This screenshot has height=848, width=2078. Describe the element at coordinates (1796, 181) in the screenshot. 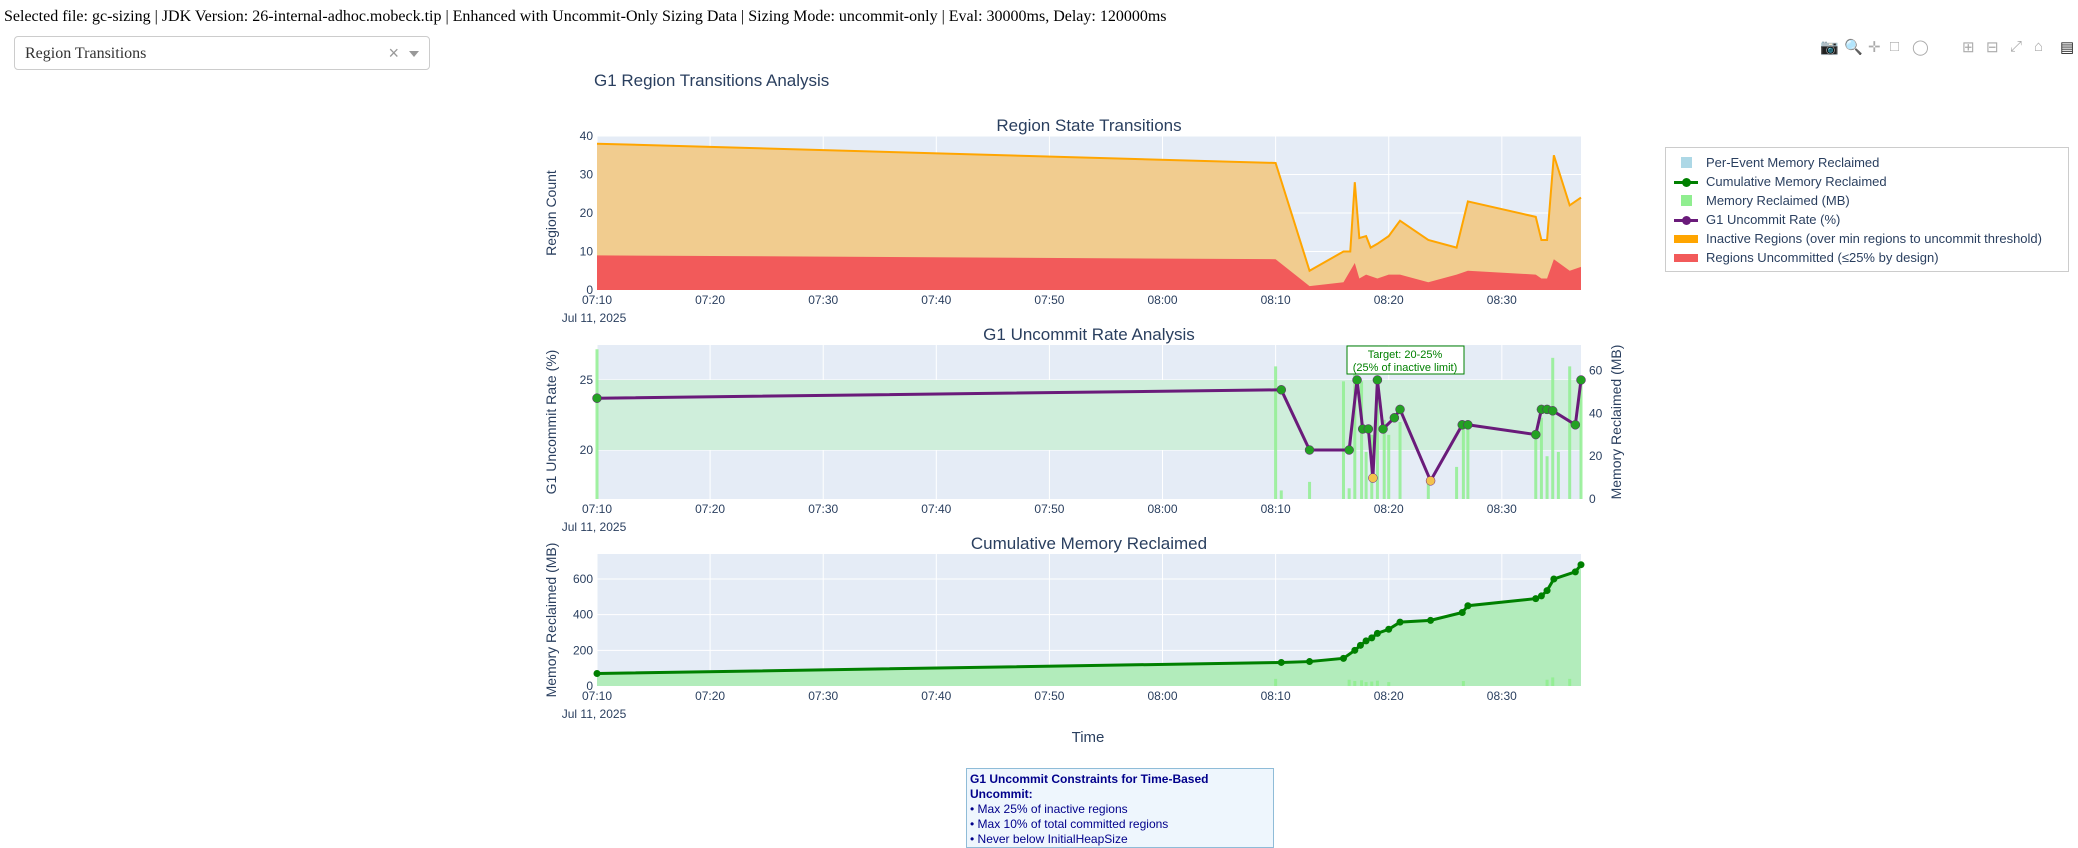

I see `legend-label: Cumulative Memory Reclaimed` at that location.